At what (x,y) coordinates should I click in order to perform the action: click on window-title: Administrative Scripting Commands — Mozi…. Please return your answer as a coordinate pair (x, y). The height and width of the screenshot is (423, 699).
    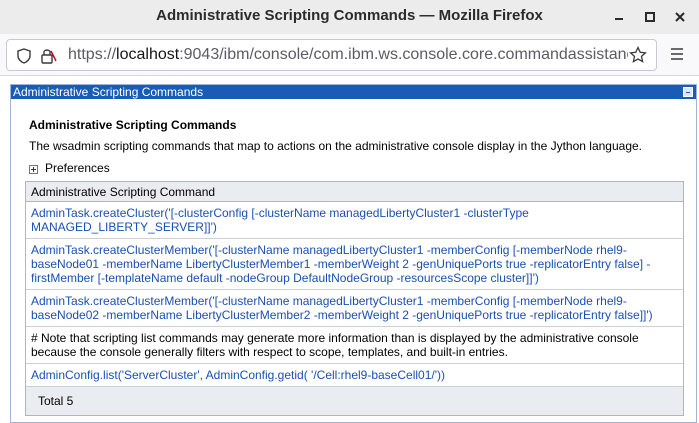
    Looking at the image, I should click on (349, 15).